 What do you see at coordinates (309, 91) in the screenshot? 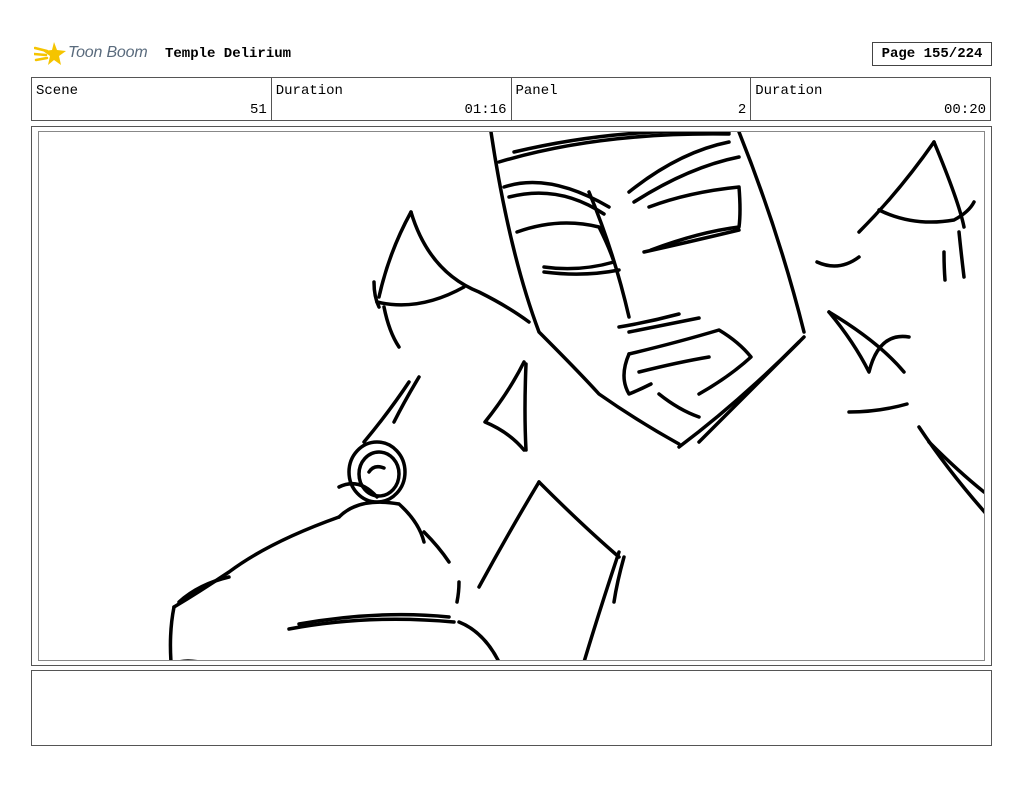
I see `scene-duration-label: Duration` at bounding box center [309, 91].